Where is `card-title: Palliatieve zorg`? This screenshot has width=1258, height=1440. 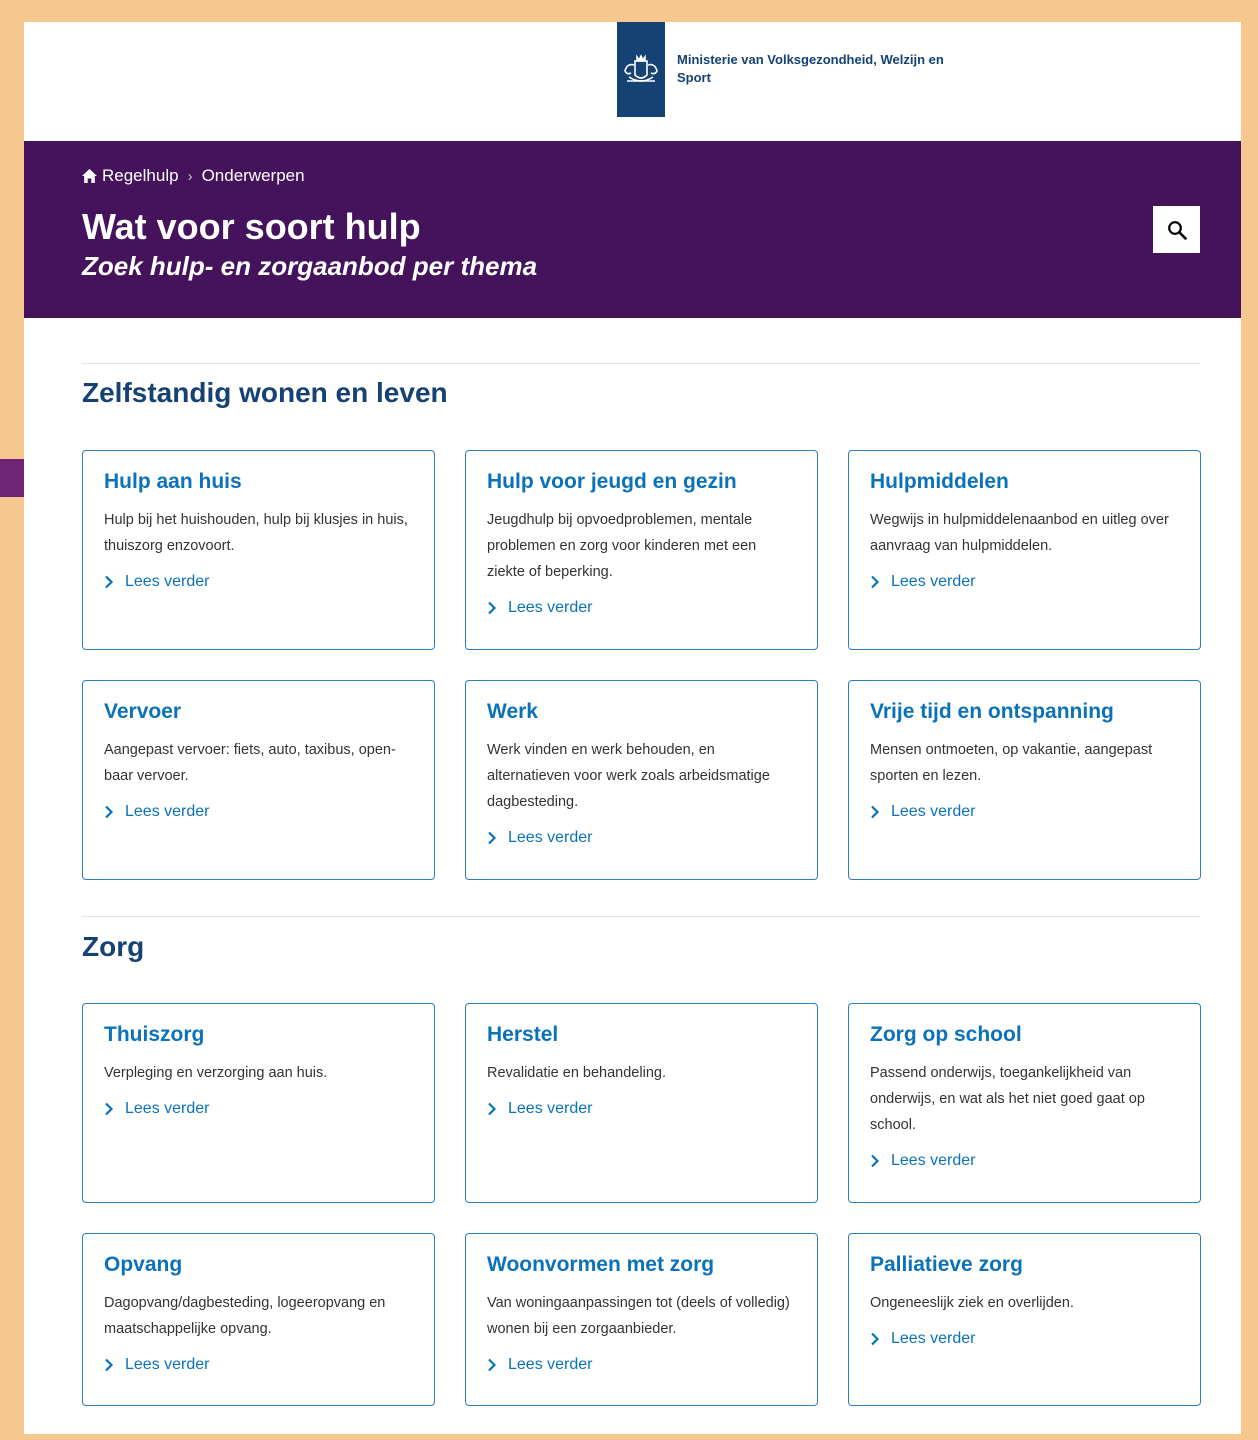
card-title: Palliatieve zorg is located at coordinates (1025, 1265).